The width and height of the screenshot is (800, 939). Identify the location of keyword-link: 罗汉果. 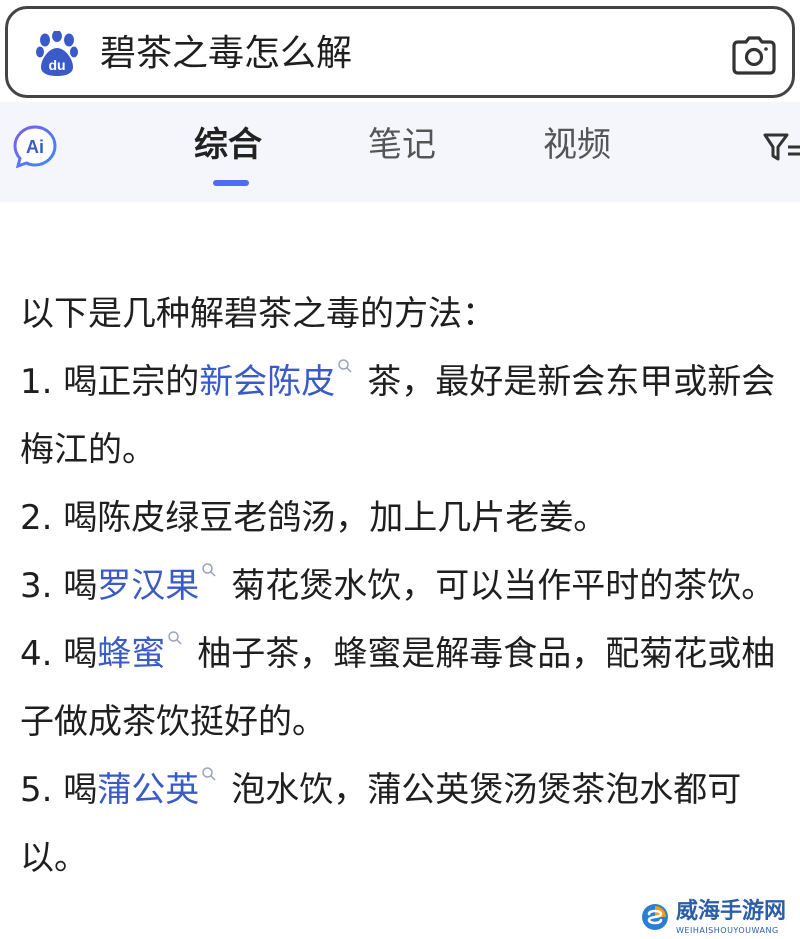
(148, 586).